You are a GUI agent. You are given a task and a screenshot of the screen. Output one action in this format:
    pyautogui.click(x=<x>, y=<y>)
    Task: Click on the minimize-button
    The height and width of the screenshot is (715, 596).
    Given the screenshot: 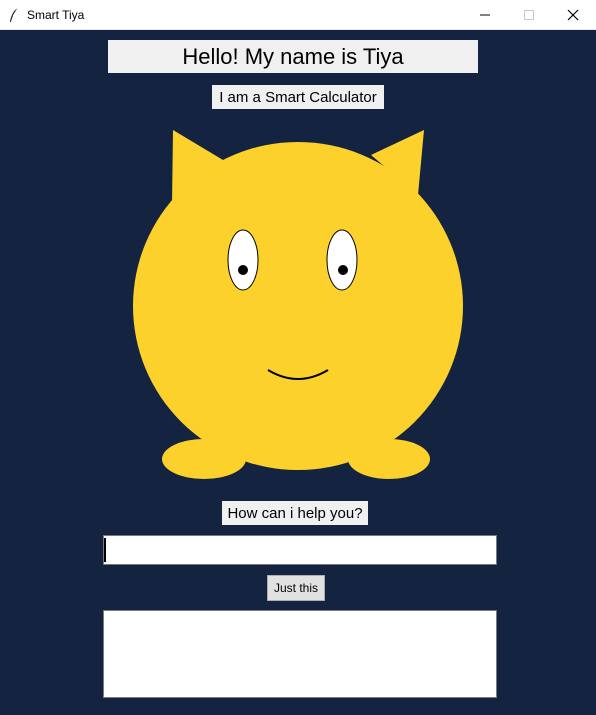 What is the action you would take?
    pyautogui.click(x=485, y=15)
    